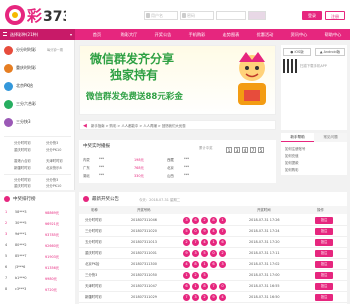 This screenshot has width=350, height=304. Describe the element at coordinates (54, 167) in the screenshot. I see `sub-link: 北京快乐8` at that location.